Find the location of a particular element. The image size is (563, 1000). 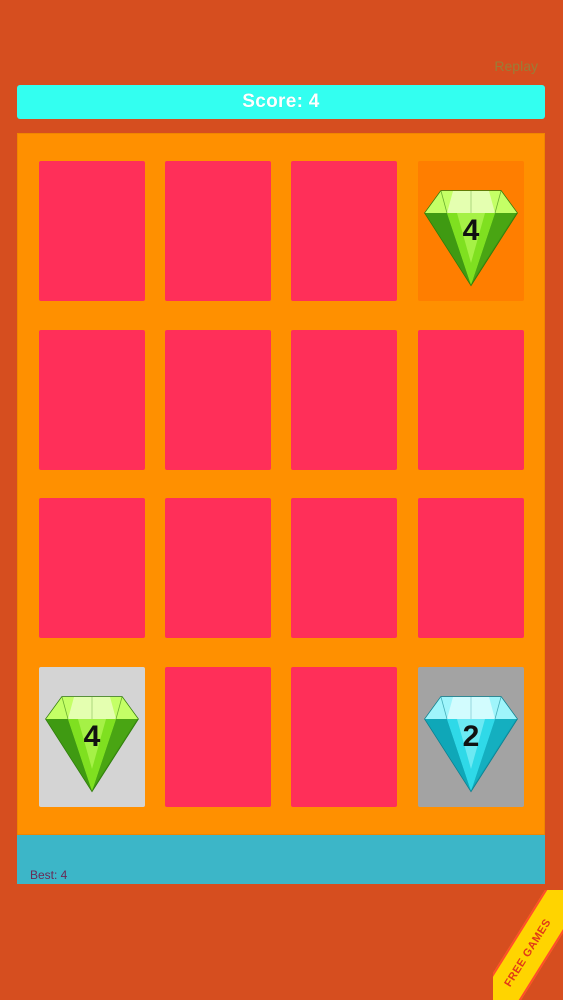

cyan-gem-icon: 2 is located at coordinates (471, 737).